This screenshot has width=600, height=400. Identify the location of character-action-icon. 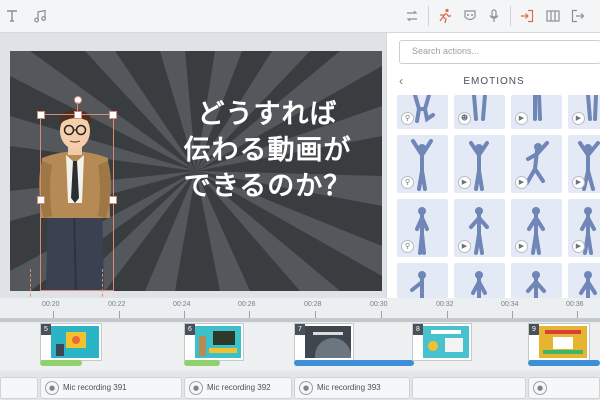
(445, 16).